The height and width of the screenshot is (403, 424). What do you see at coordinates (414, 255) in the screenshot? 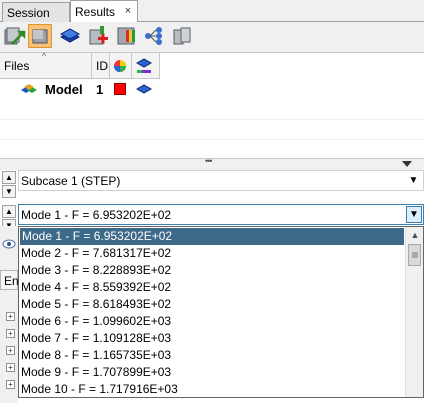
I see `scrollbar-thumb` at bounding box center [414, 255].